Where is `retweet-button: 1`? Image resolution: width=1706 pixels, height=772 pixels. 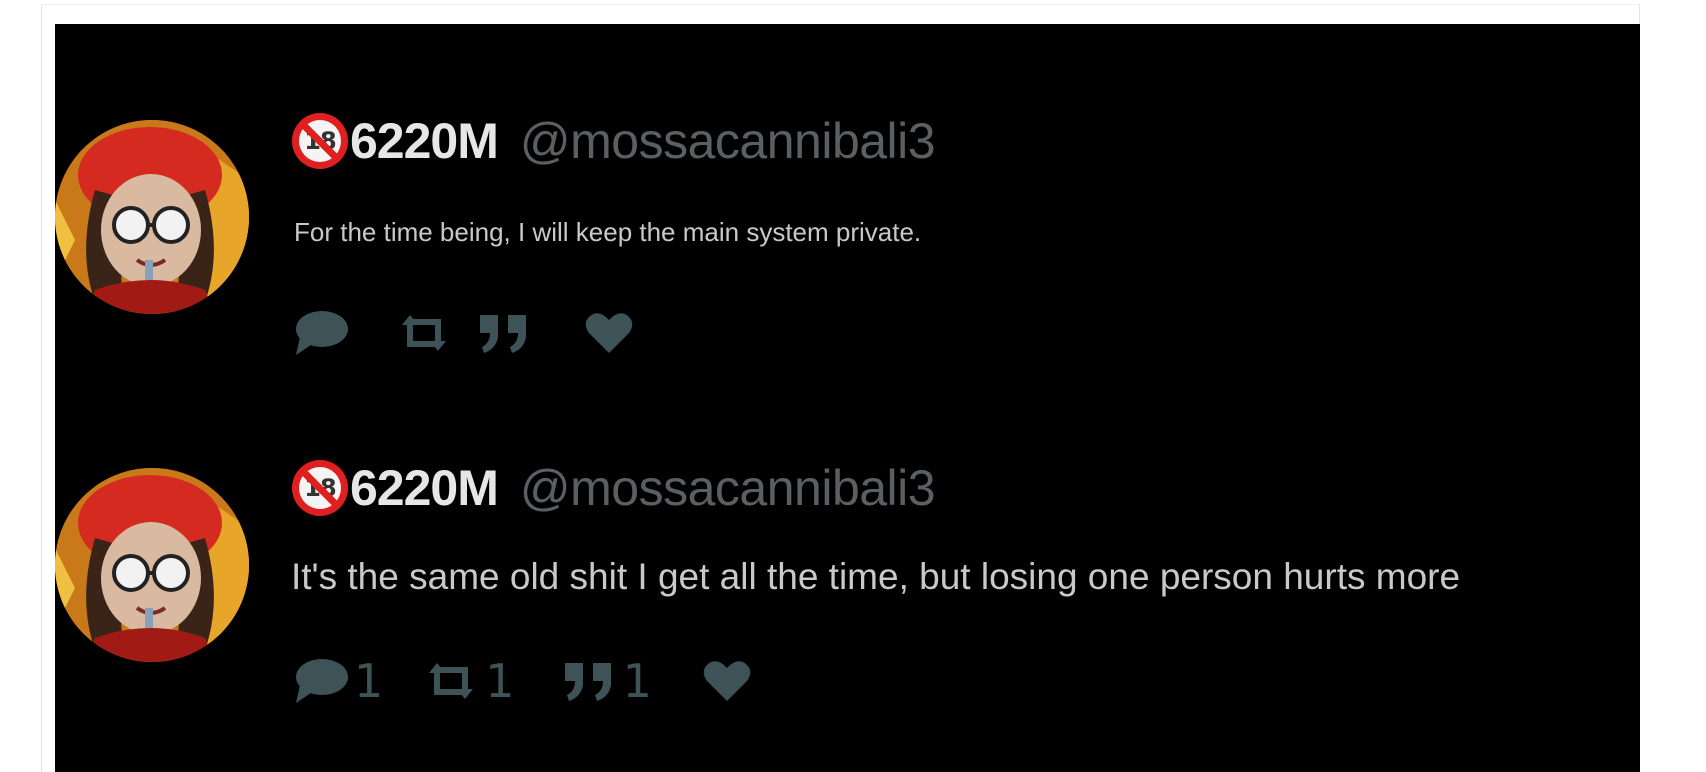 retweet-button: 1 is located at coordinates (469, 681).